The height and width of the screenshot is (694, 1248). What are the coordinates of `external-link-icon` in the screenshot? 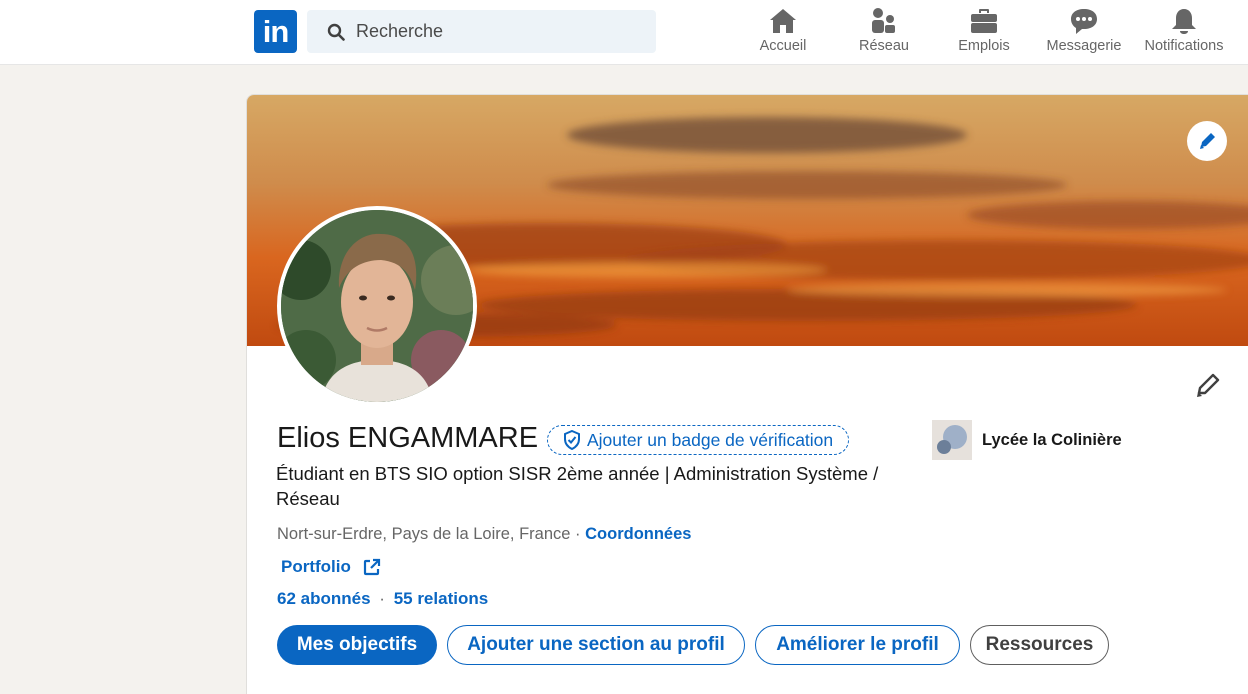 It's located at (371, 567).